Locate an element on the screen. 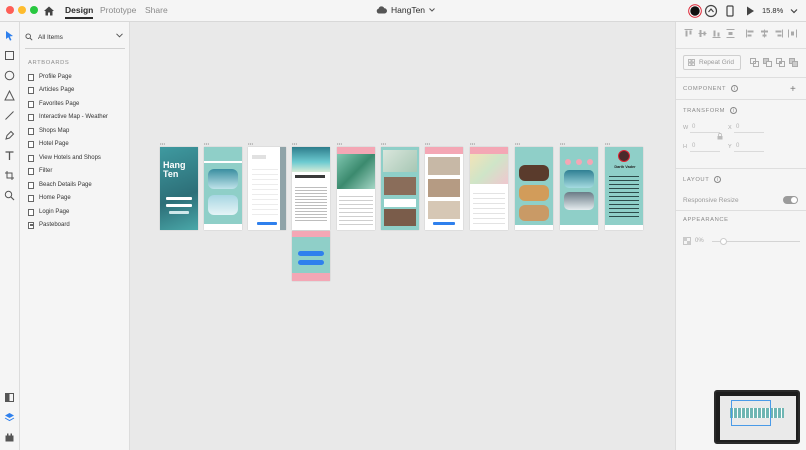  polygon-tool-icon is located at coordinates (9, 95).